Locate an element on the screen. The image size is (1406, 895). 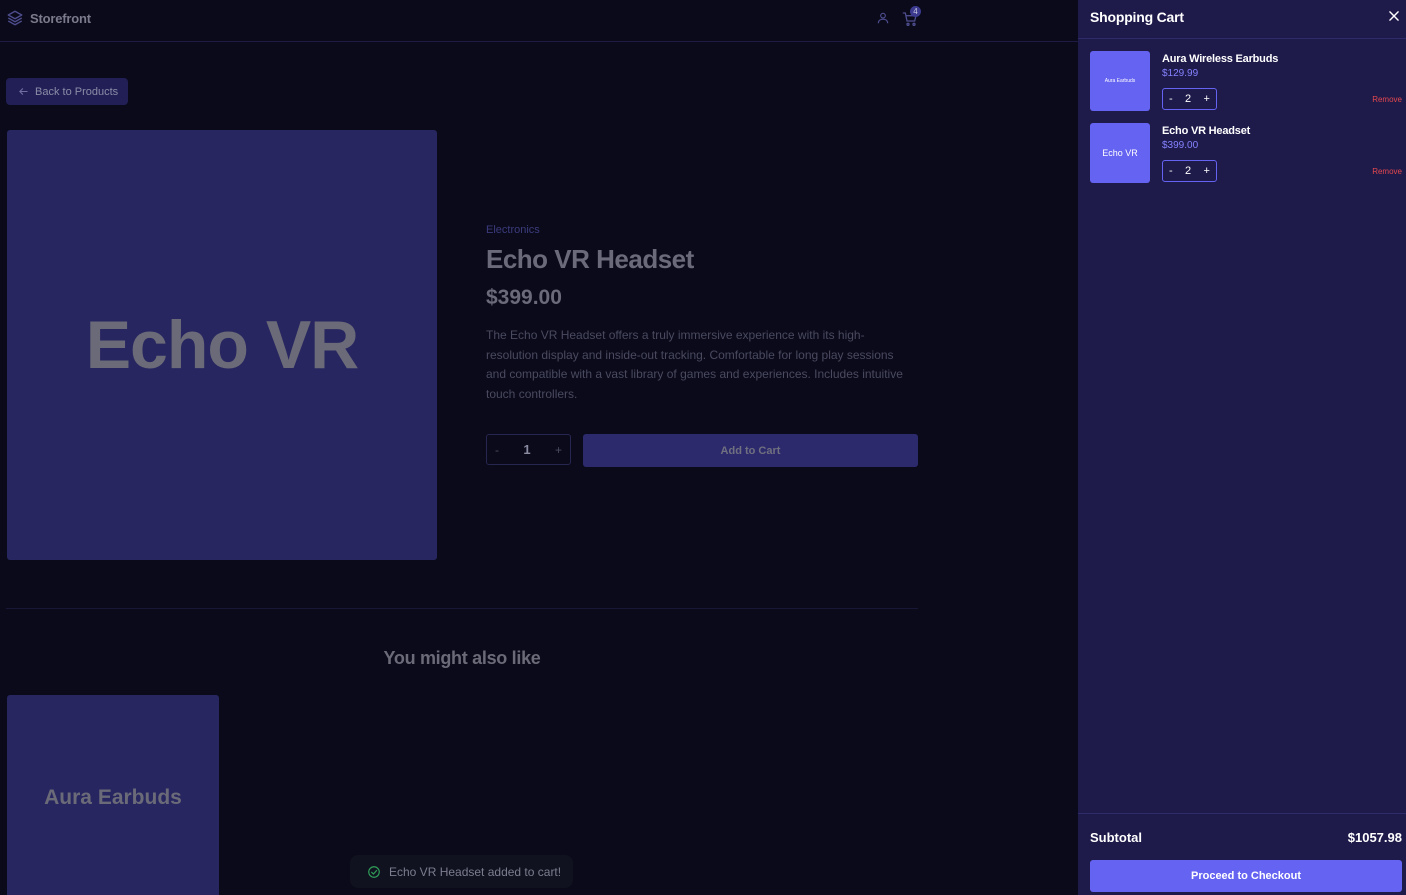
cart-drawer-header: Shopping Cart is located at coordinates (1242, 19).